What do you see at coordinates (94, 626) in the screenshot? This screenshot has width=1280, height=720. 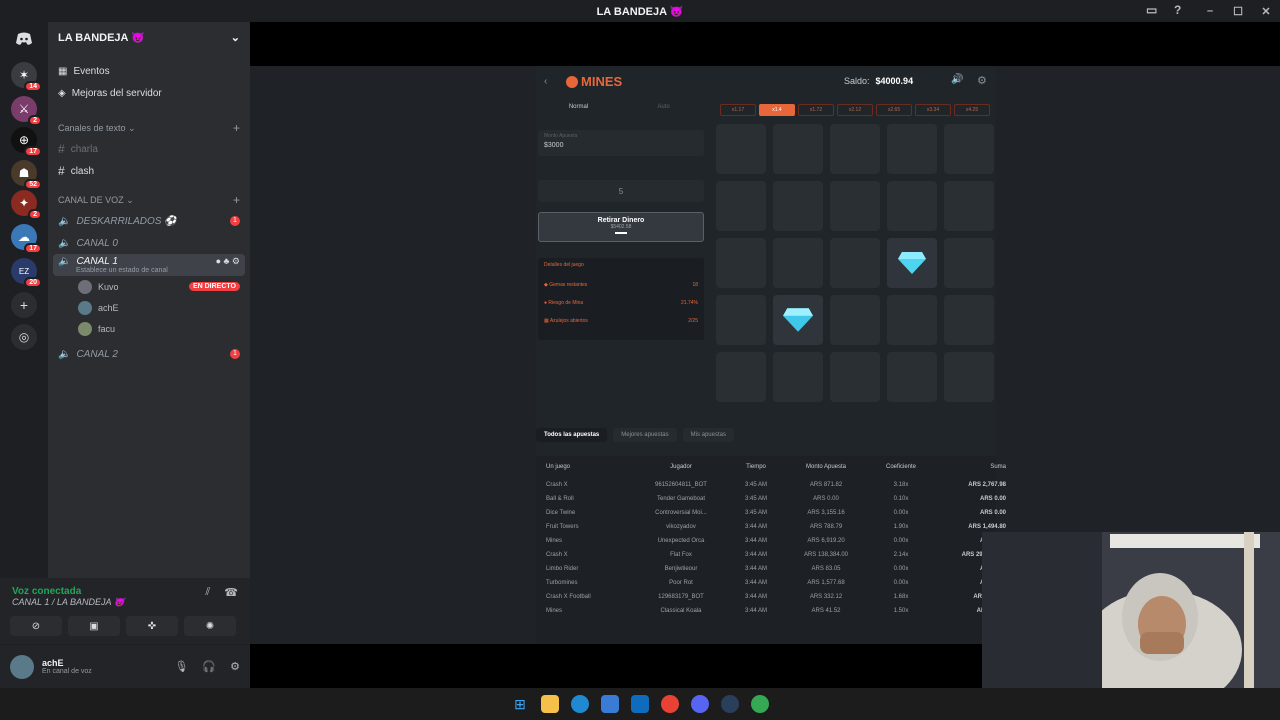 I see `share-screen-button: ▣` at bounding box center [94, 626].